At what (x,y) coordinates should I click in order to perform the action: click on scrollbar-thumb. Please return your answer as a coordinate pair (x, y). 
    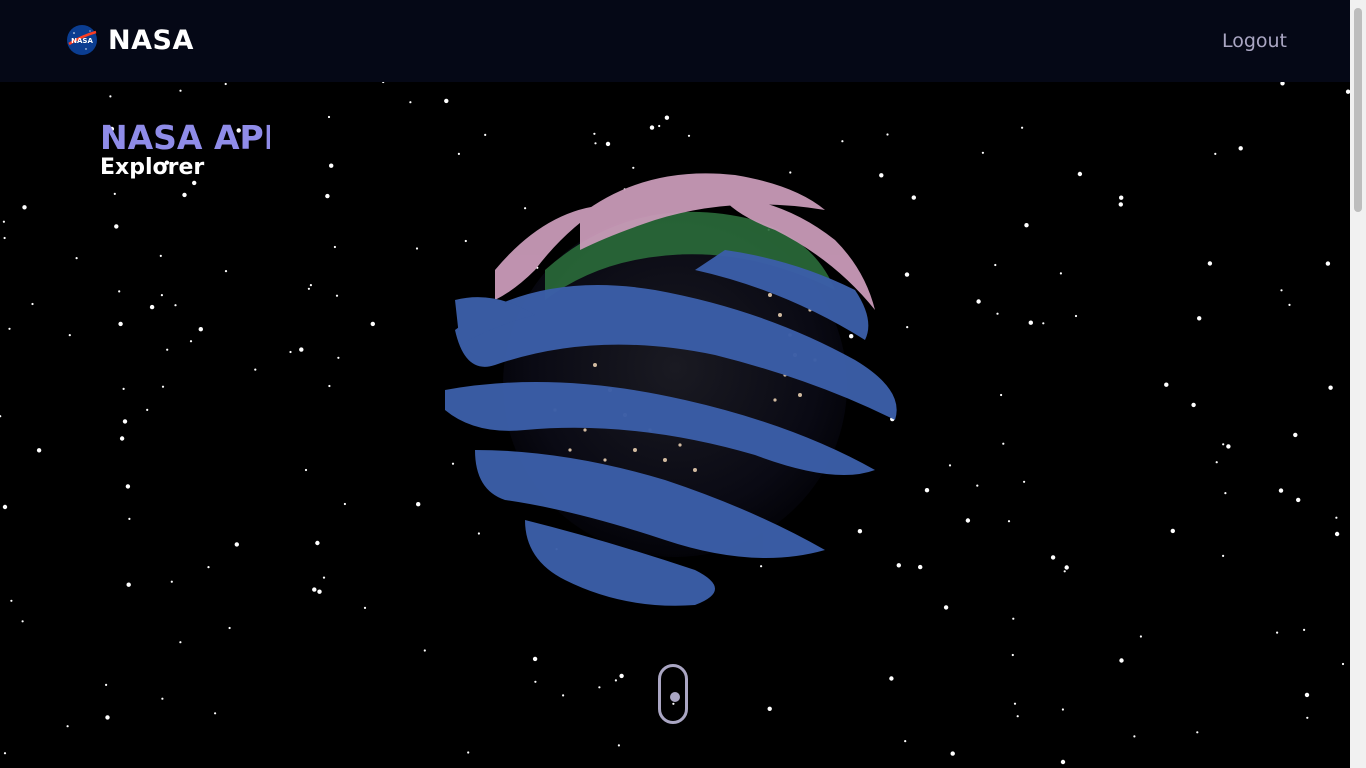
    Looking at the image, I should click on (1358, 110).